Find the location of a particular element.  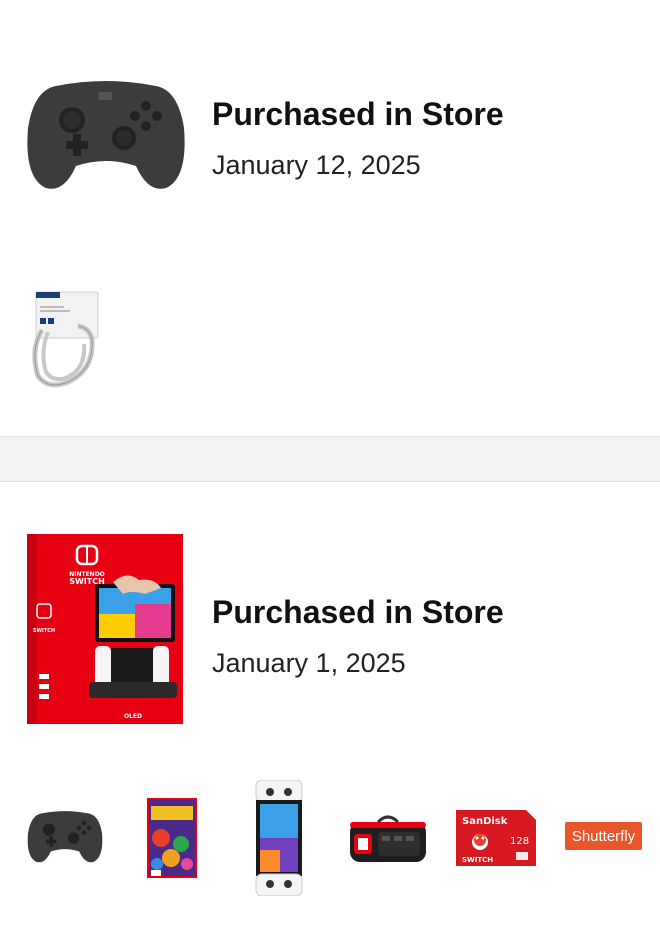

ethernet-cable-icon is located at coordinates (65, 339).